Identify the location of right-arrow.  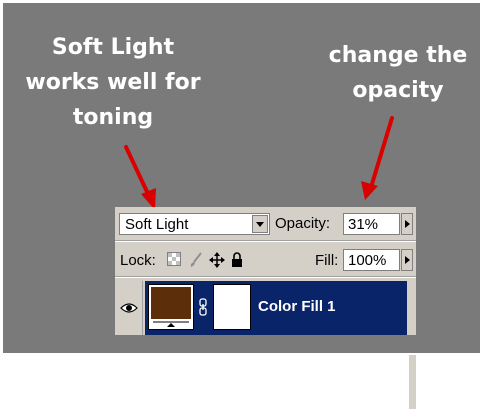
(377, 158).